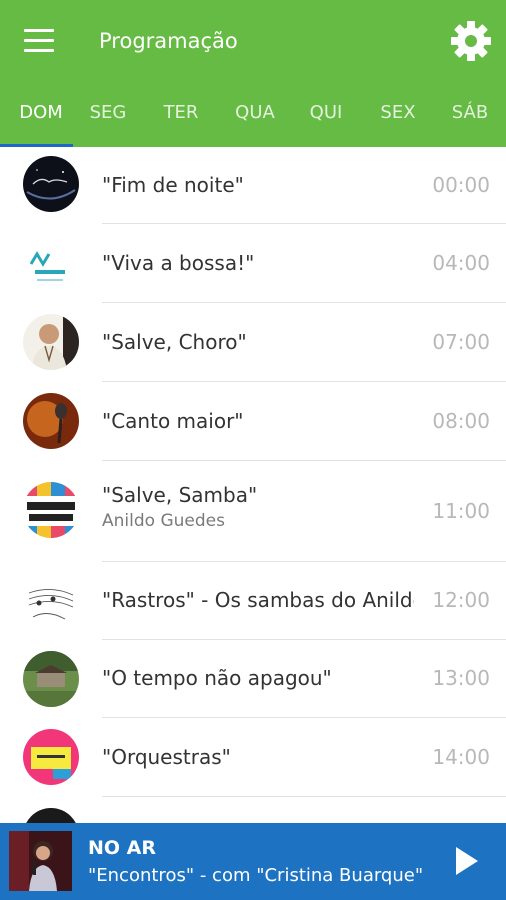 This screenshot has width=506, height=900. Describe the element at coordinates (178, 263) in the screenshot. I see `program-title: "Viva a bossa!"` at that location.